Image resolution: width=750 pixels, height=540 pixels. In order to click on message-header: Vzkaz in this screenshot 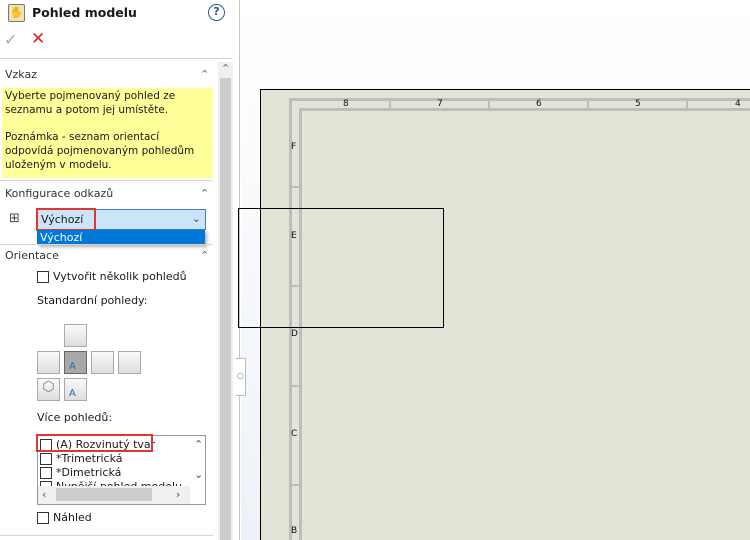, I will do `click(21, 74)`.